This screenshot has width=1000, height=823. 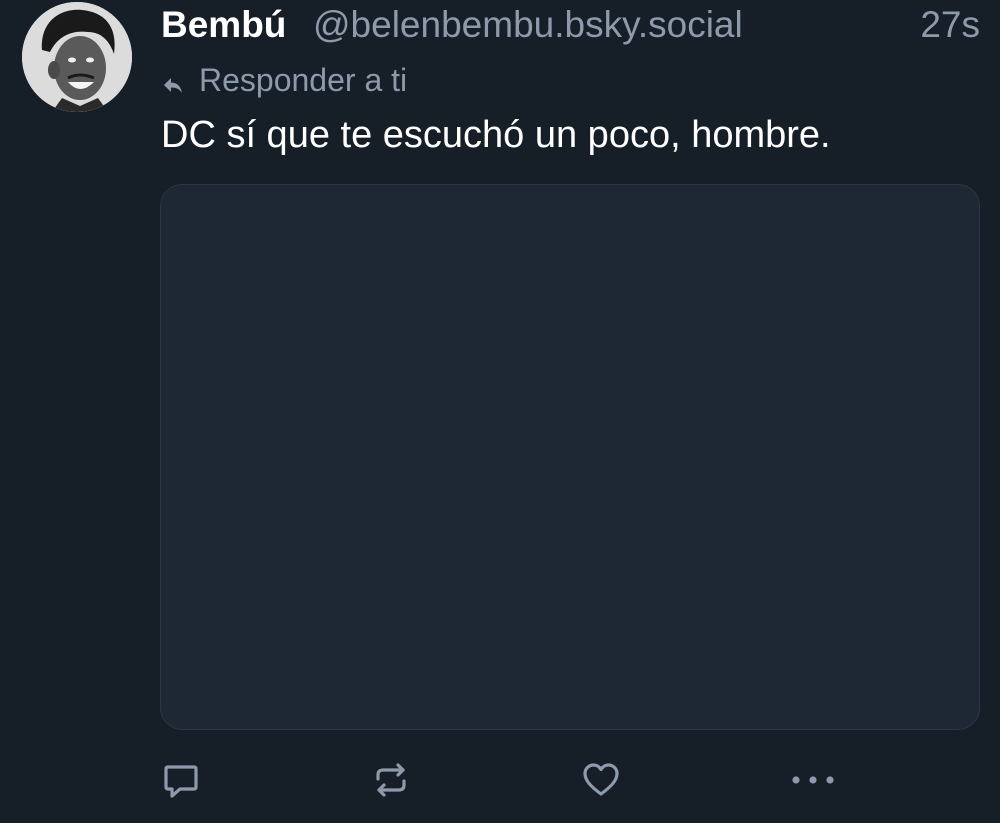 I want to click on reply-button, so click(x=181, y=780).